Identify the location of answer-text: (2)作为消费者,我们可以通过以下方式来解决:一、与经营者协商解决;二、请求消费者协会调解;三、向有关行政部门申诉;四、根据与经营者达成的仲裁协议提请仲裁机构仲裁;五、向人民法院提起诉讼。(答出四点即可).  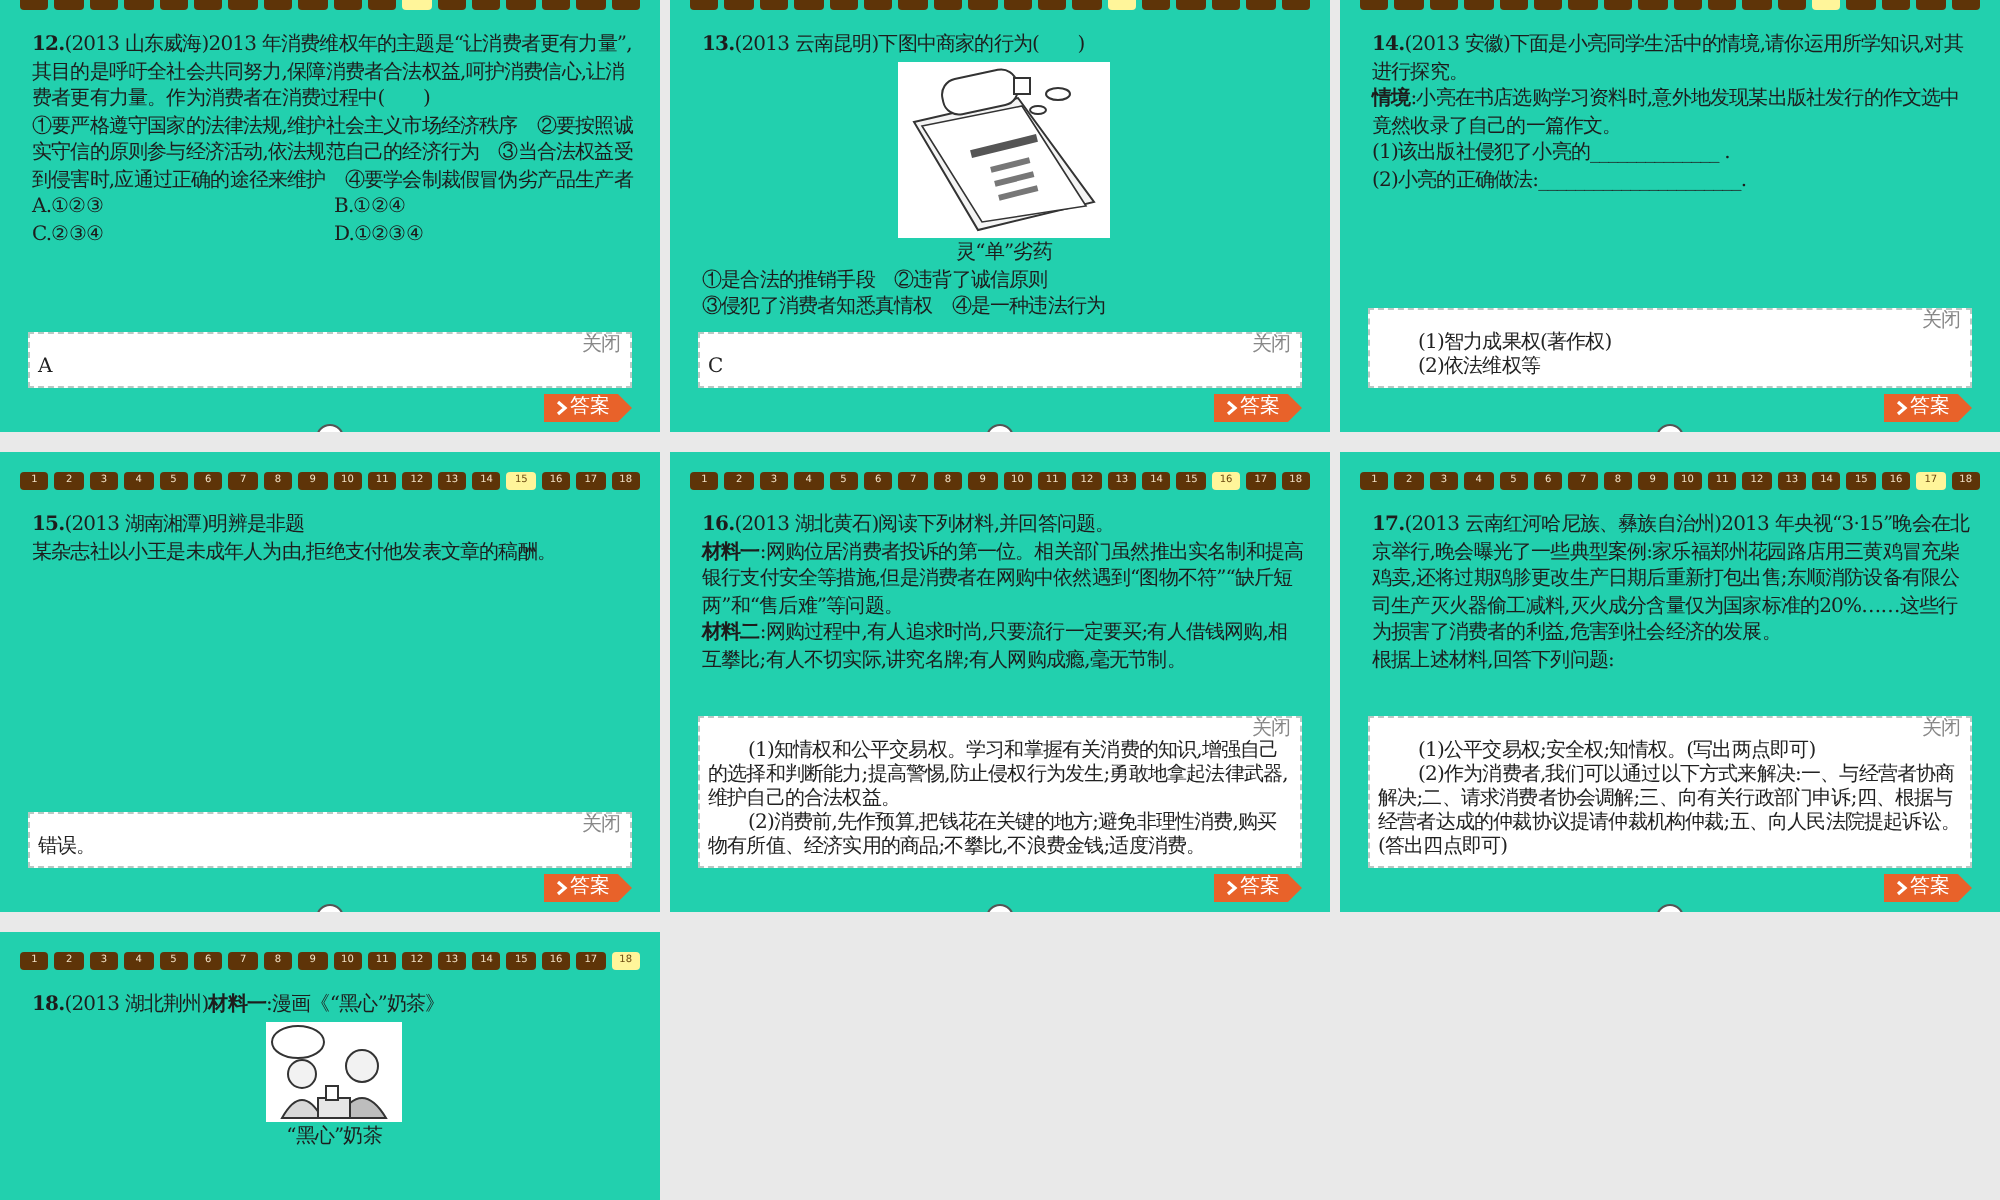
(1669, 812).